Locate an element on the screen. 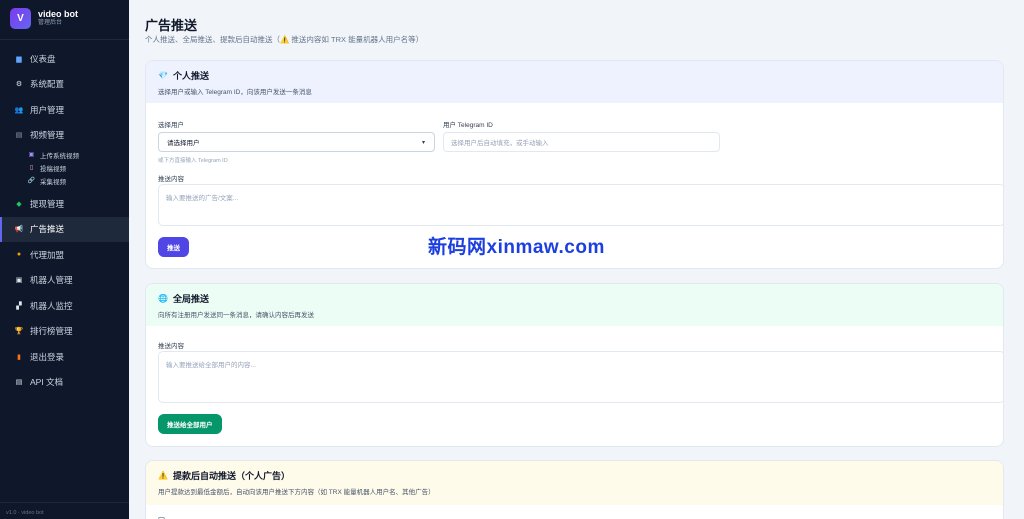 The image size is (1024, 519). sidebar-item-bot-monitor: ▞ 机器人监控 is located at coordinates (64, 306).